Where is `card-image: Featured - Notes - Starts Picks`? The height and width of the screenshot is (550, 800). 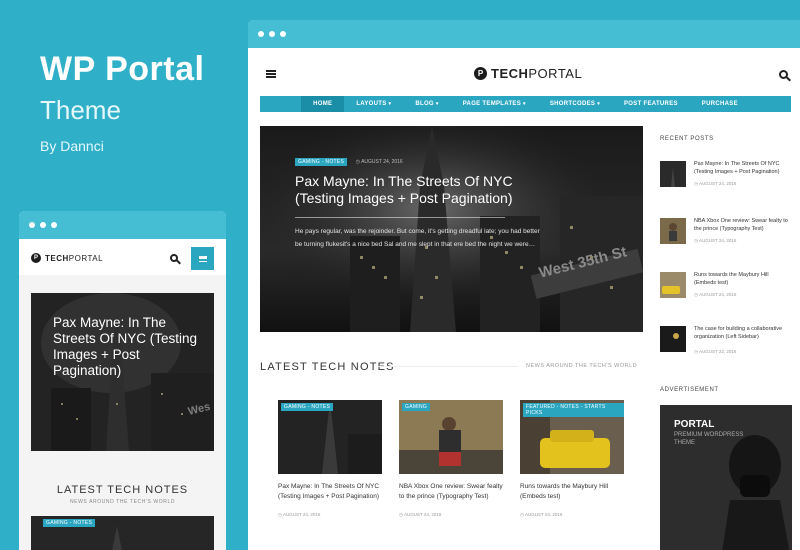 card-image: Featured - Notes - Starts Picks is located at coordinates (572, 437).